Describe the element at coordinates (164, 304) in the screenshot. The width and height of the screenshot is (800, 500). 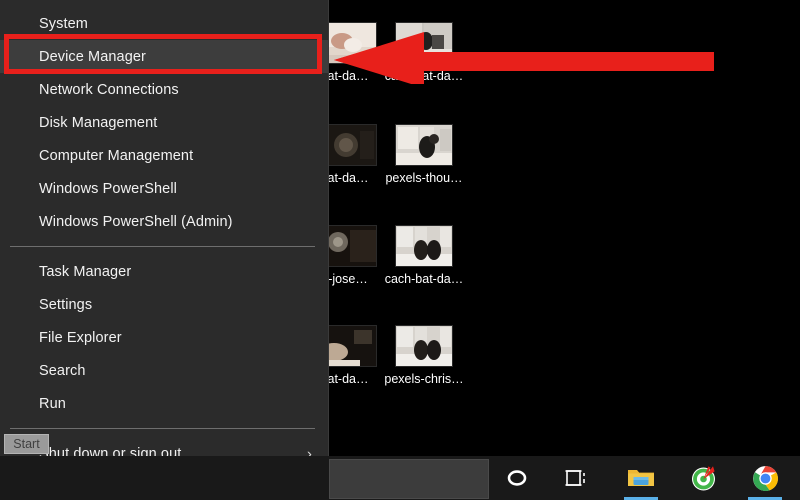
I see `menu-item-settings: Settings` at that location.